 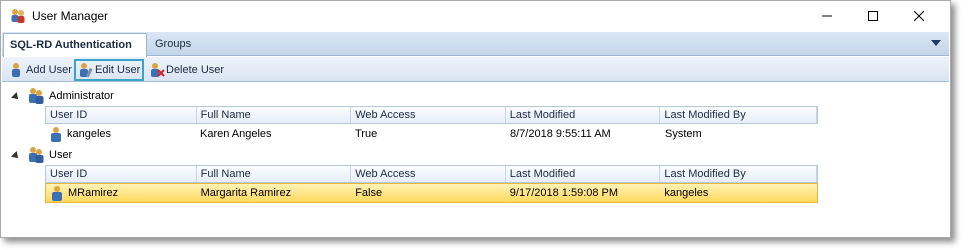 I want to click on minimize-icon, so click(x=827, y=16).